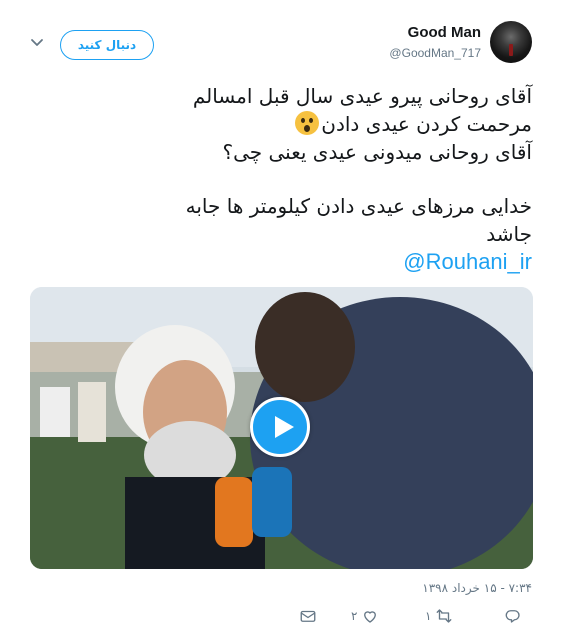  I want to click on play-icon, so click(280, 427).